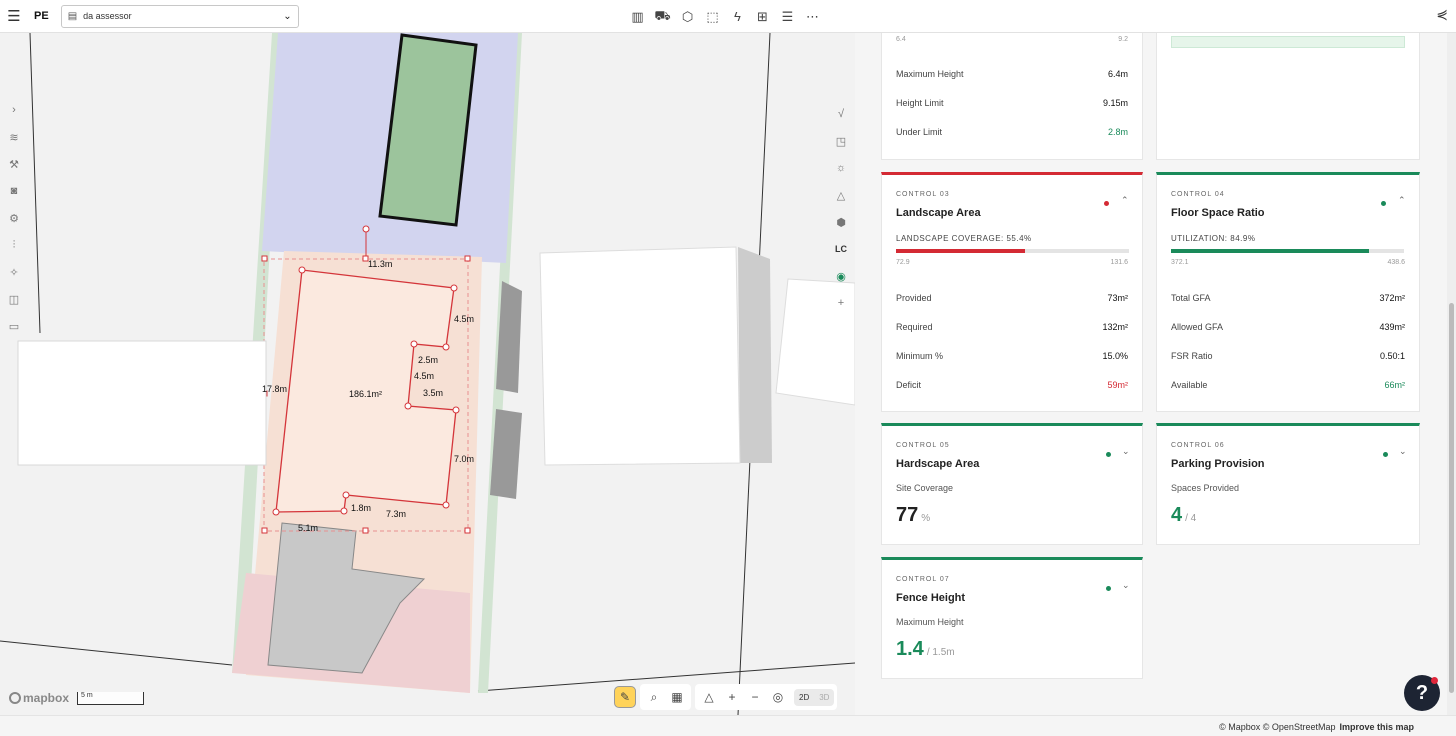  Describe the element at coordinates (841, 168) in the screenshot. I see `sun-icon: ☼` at that location.